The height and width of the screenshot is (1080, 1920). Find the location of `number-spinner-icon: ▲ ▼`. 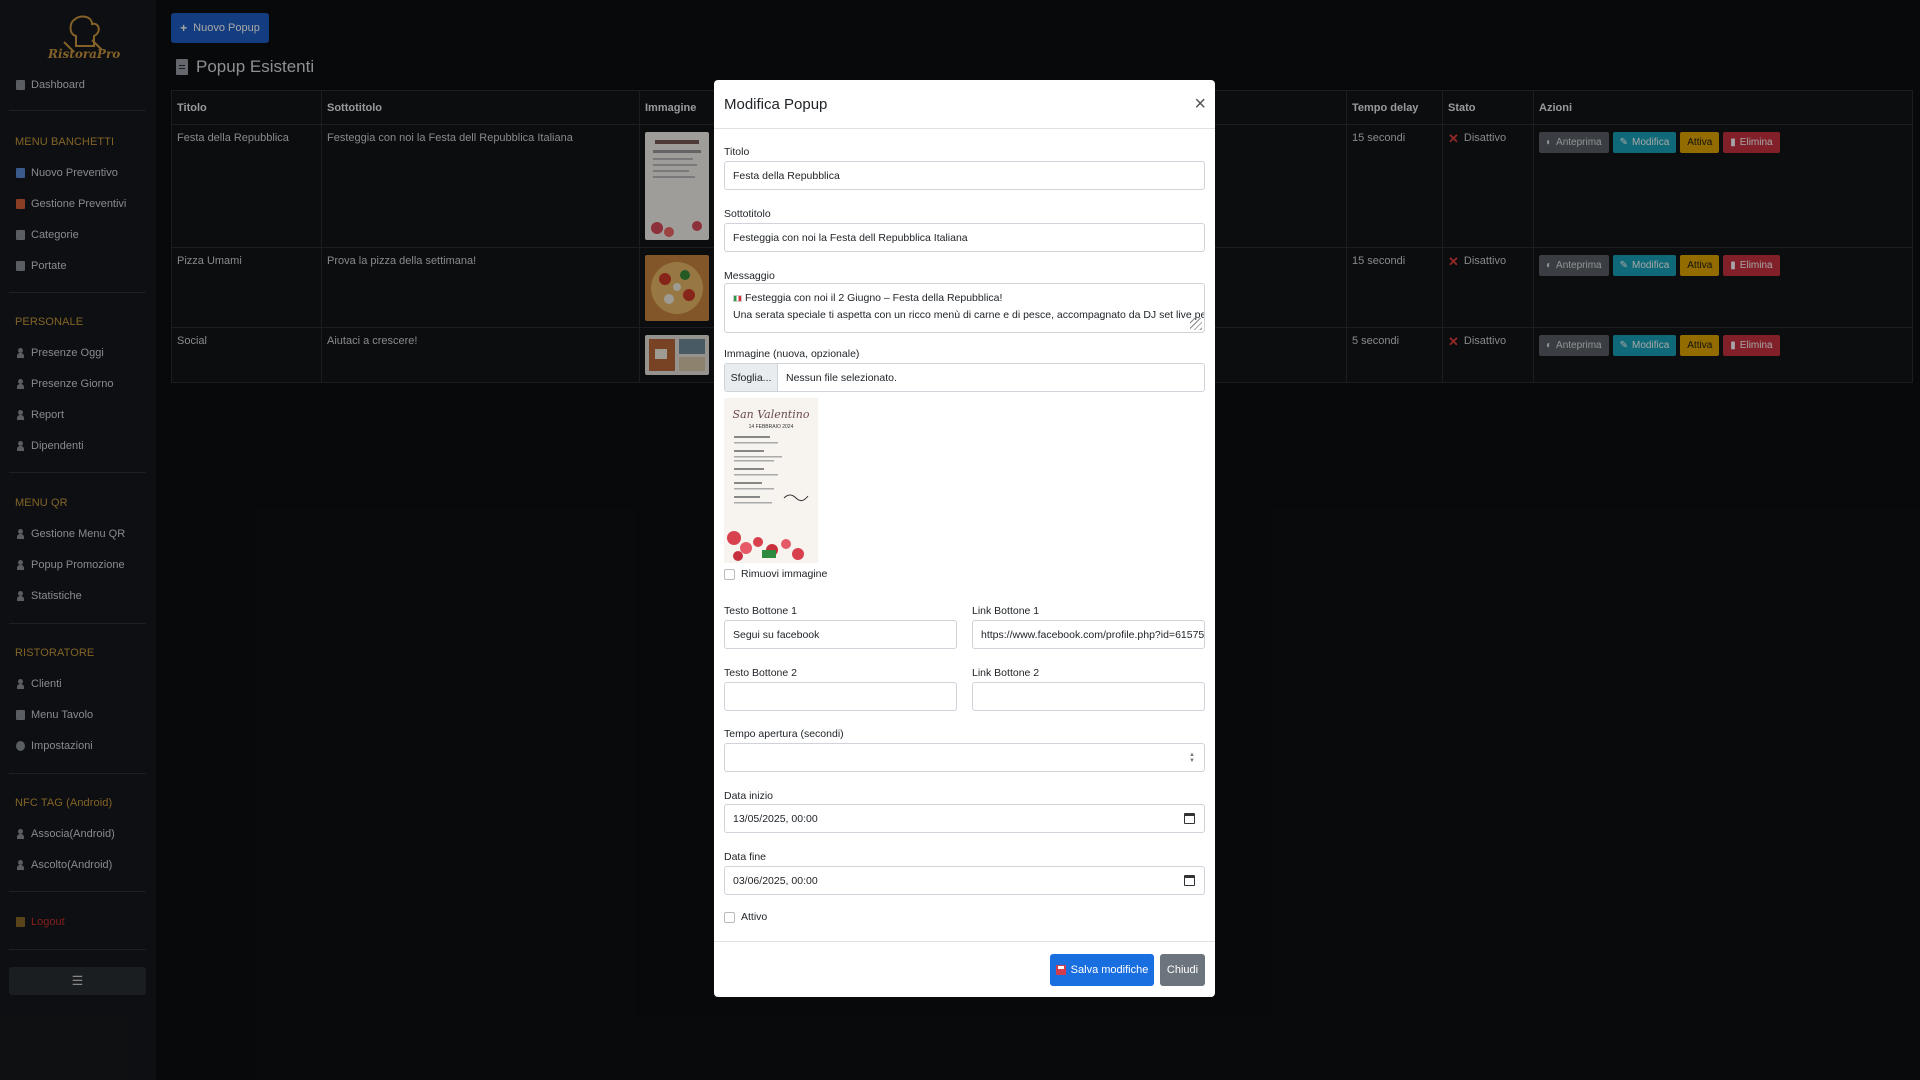

number-spinner-icon: ▲ ▼ is located at coordinates (1193, 758).